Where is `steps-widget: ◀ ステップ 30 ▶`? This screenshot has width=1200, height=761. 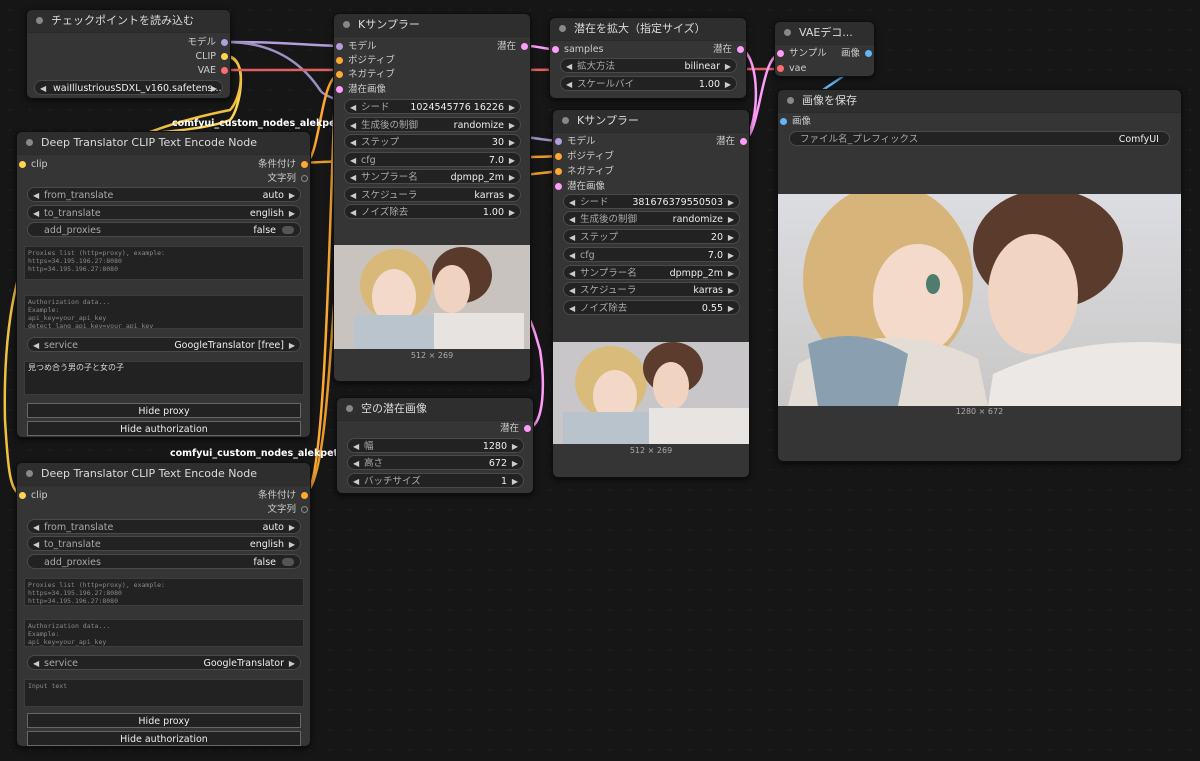 steps-widget: ◀ ステップ 30 ▶ is located at coordinates (432, 141).